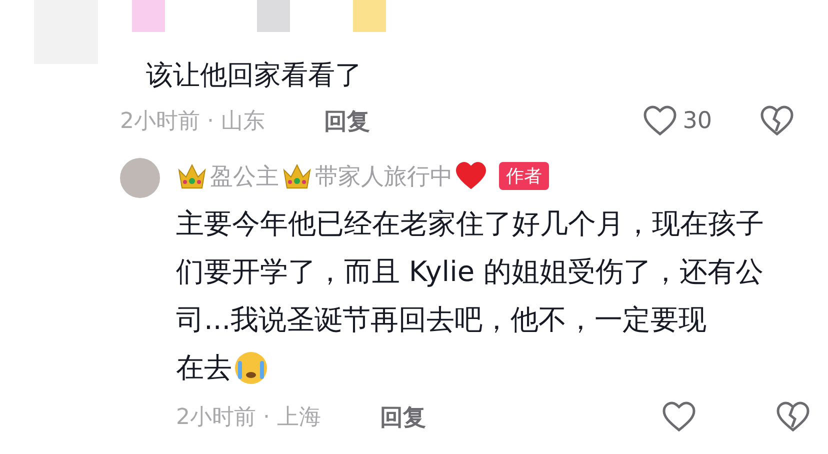  I want to click on user-name: 盈公主, so click(244, 177).